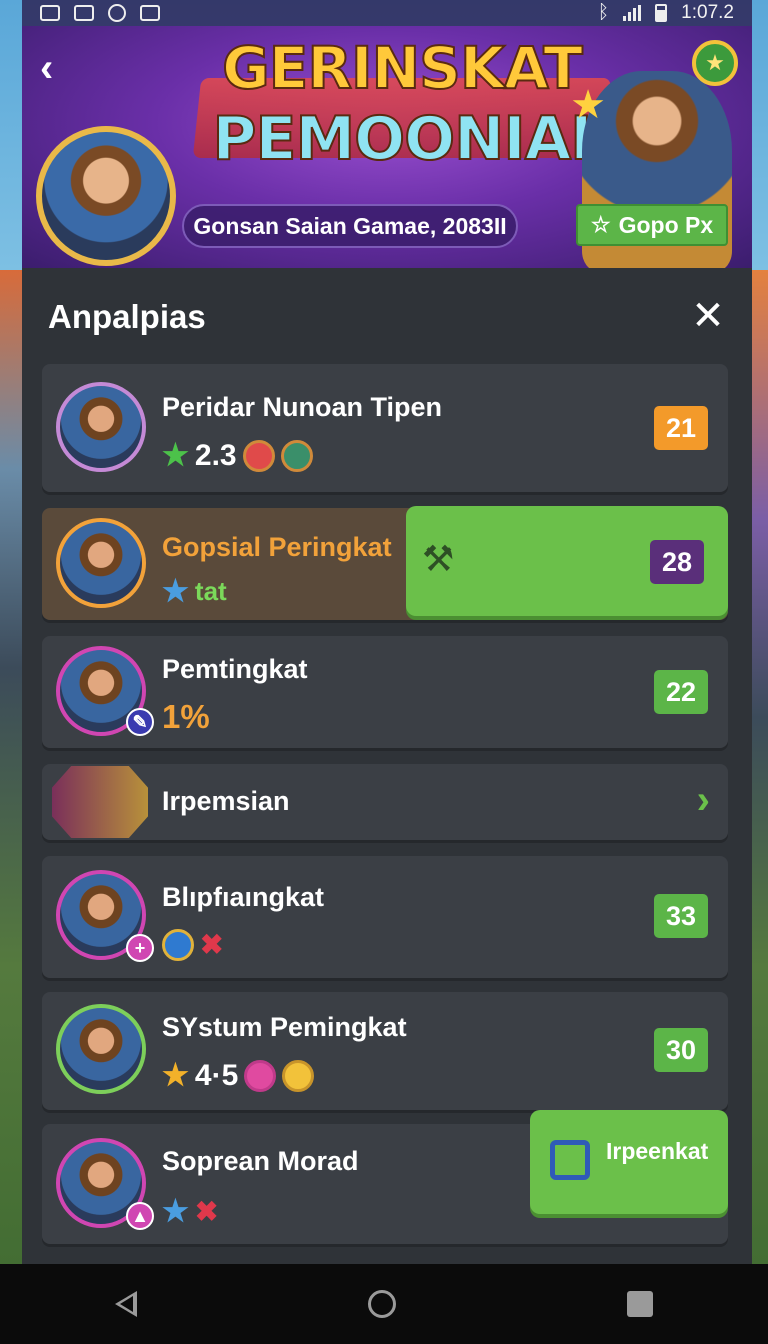 The width and height of the screenshot is (768, 1344). I want to click on list-item: SYstum Pemingkat ★ 4·5 30, so click(385, 1051).